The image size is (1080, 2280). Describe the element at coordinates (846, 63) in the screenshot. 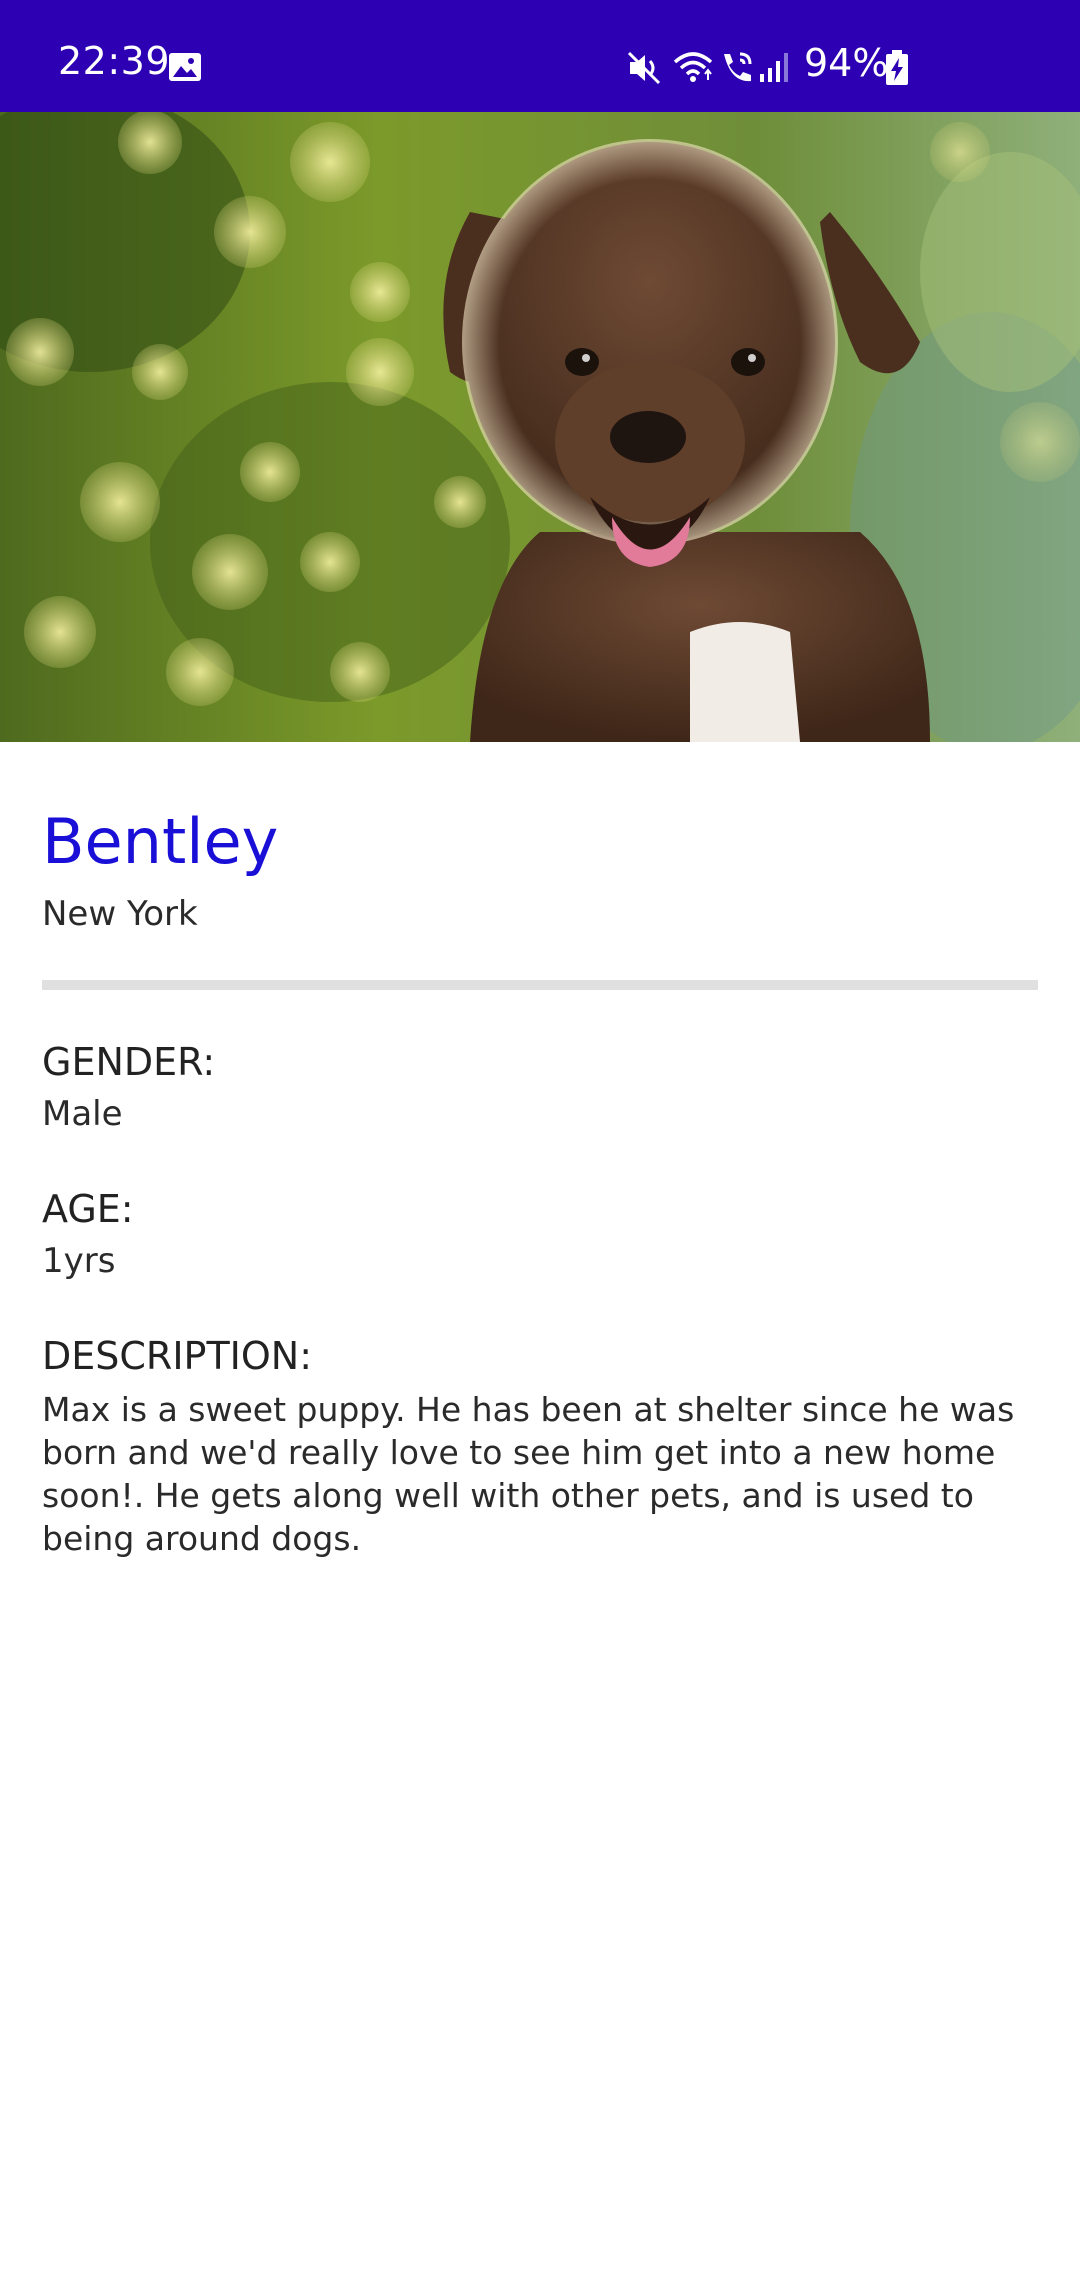

I see `battery-percent: 94%` at that location.